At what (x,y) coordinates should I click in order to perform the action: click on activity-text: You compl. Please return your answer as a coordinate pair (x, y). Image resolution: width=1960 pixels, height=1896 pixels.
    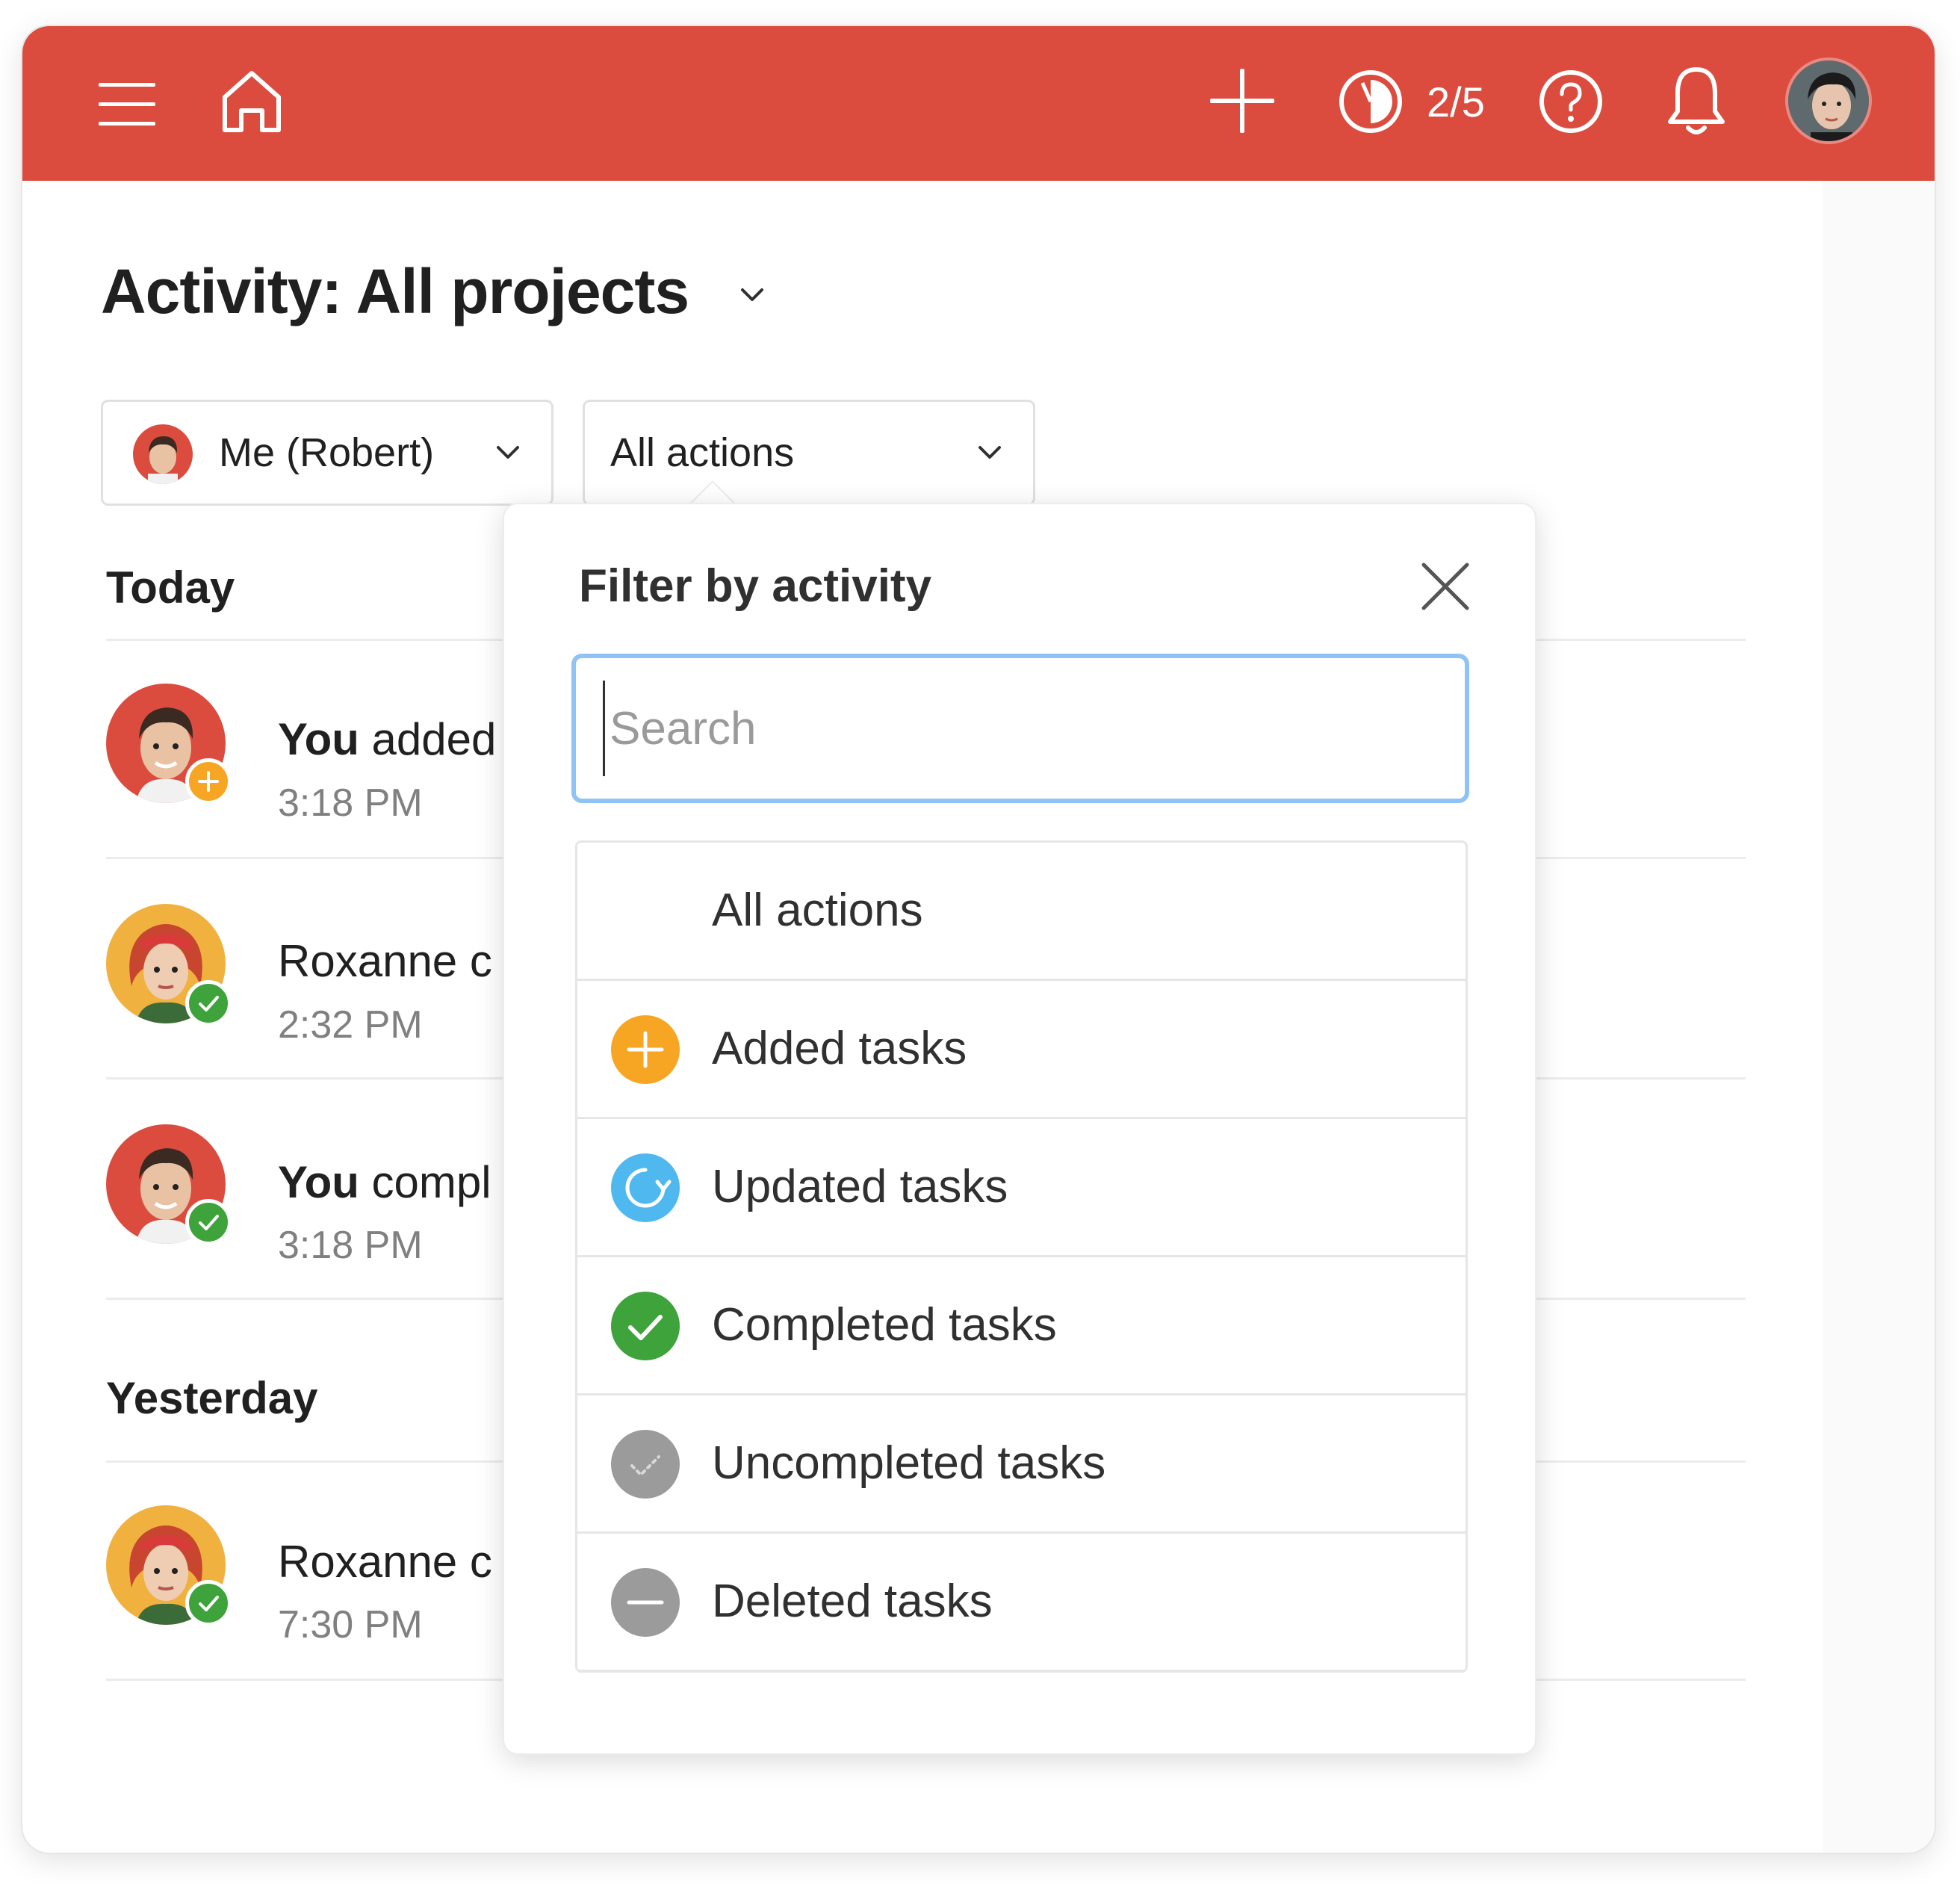
    Looking at the image, I should click on (385, 1182).